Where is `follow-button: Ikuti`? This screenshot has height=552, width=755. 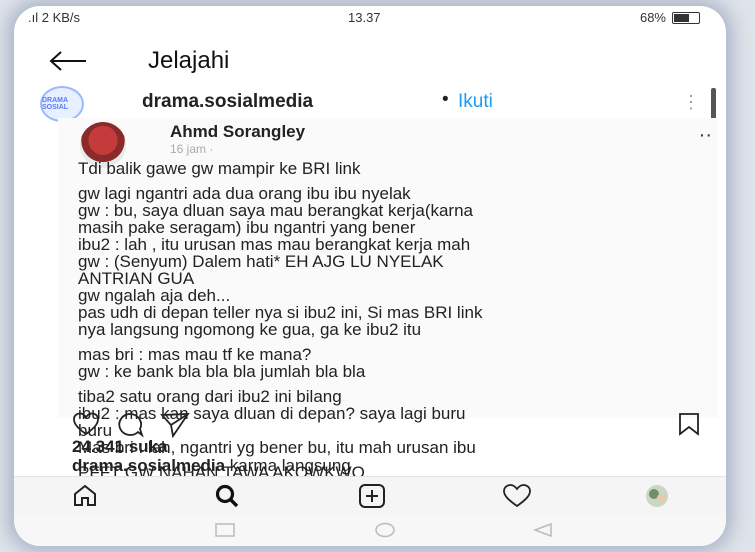
follow-button: Ikuti is located at coordinates (475, 102).